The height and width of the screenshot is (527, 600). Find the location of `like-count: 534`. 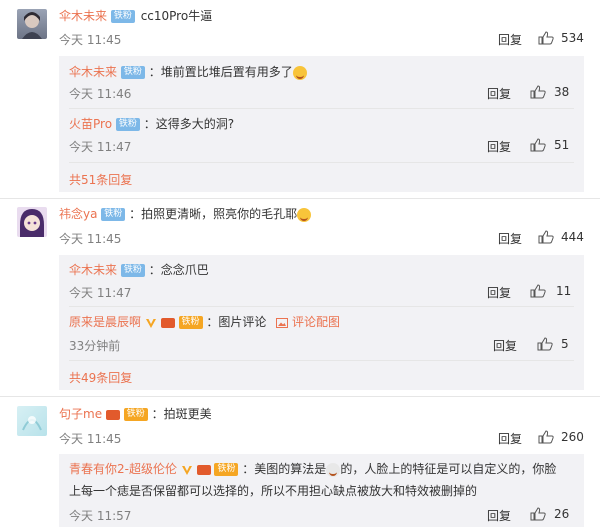

like-count: 534 is located at coordinates (572, 38).